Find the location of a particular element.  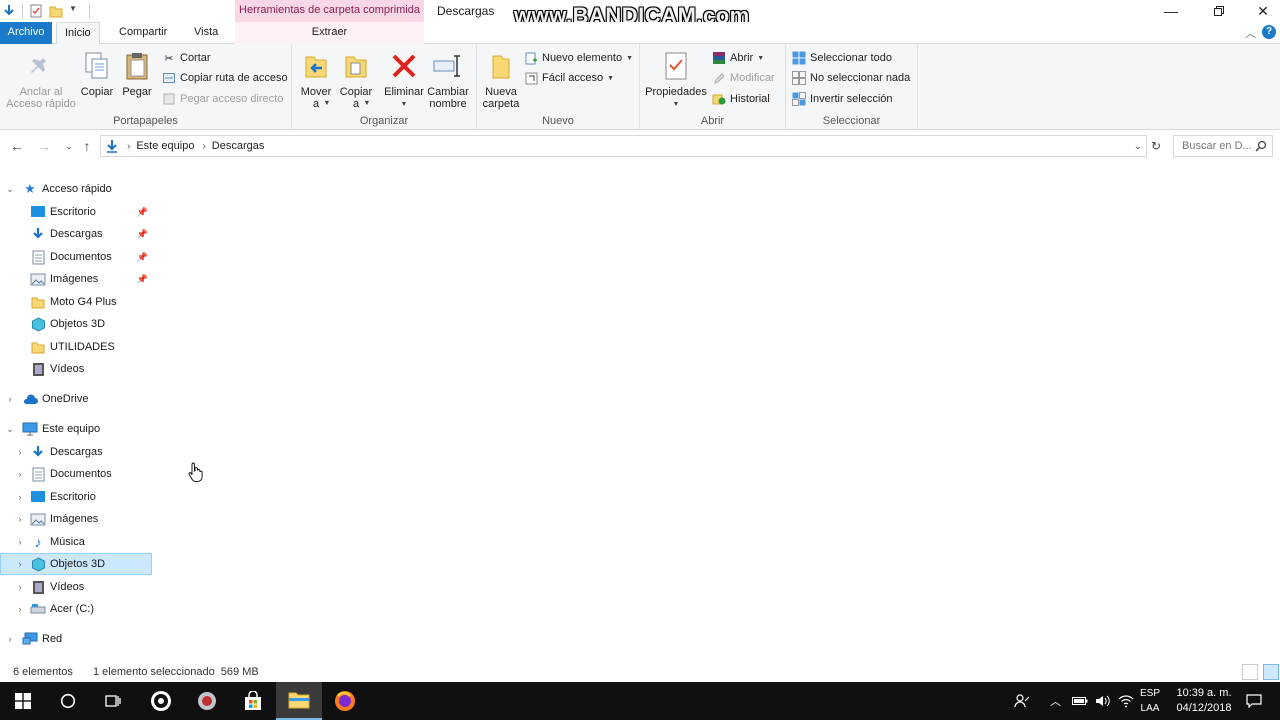

nav-pc-3d-objects: › Objetos 3D is located at coordinates (76, 564).